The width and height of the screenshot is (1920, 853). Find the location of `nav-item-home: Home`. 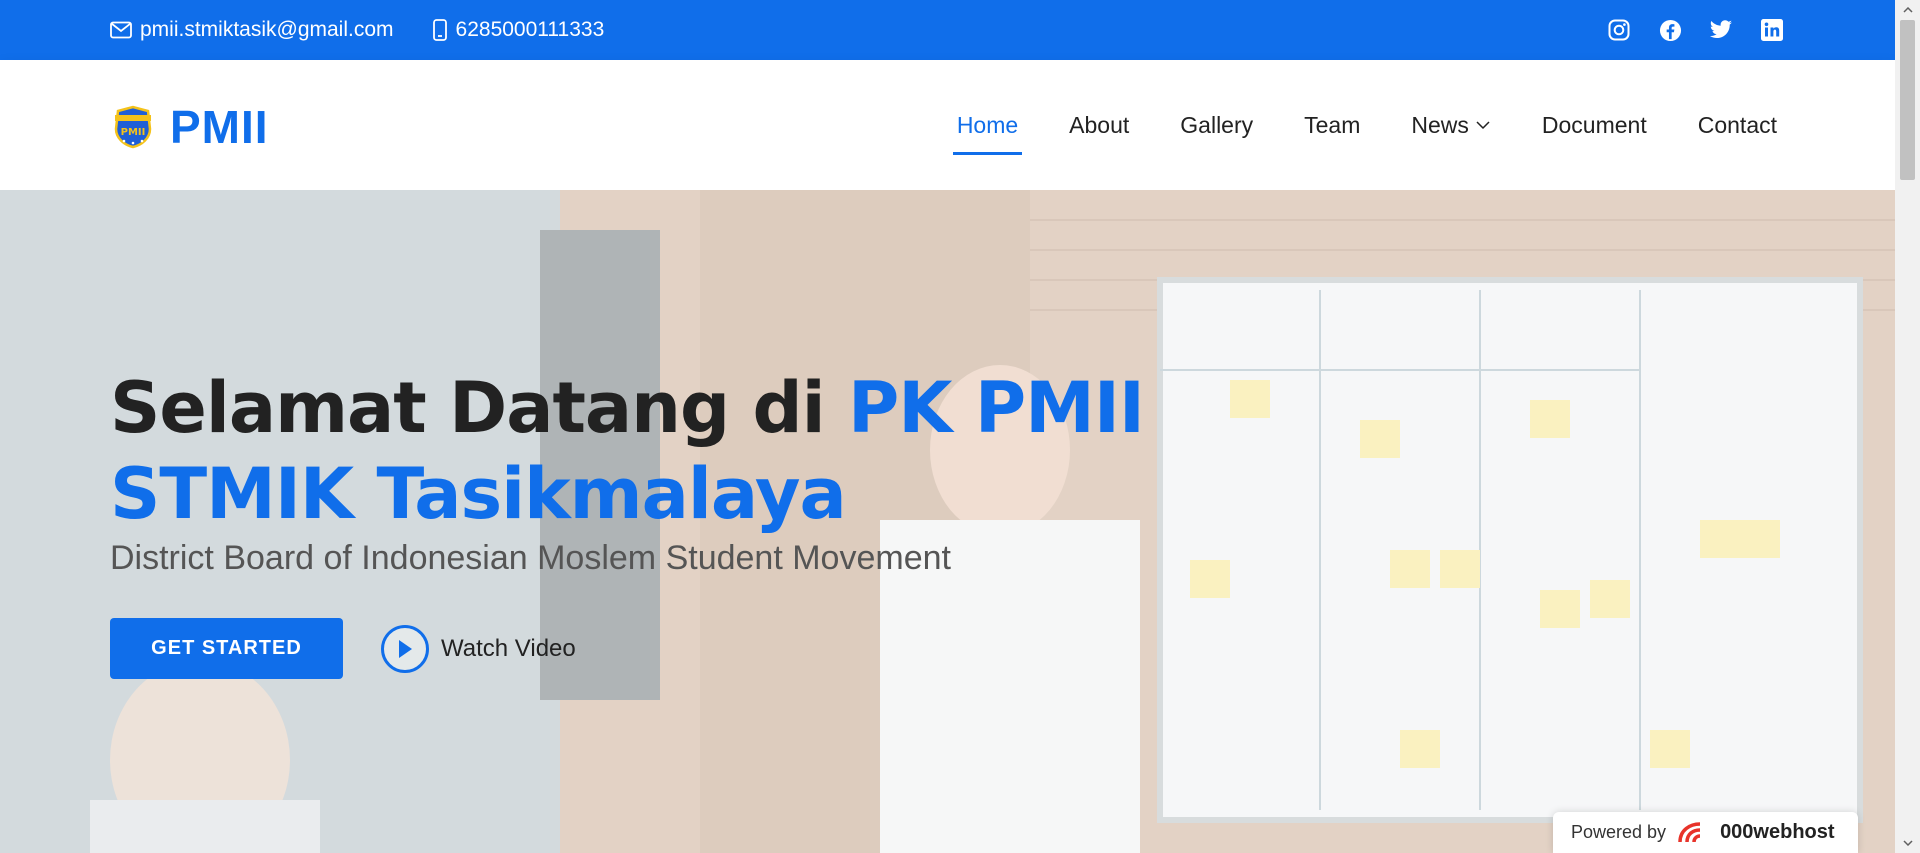

nav-item-home: Home is located at coordinates (987, 130).